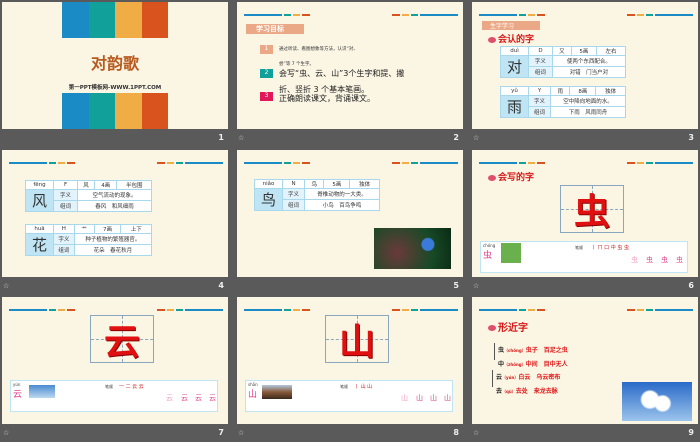 This screenshot has height=442, width=700. What do you see at coordinates (492, 177) in the screenshot?
I see `bullet-icon` at bounding box center [492, 177].